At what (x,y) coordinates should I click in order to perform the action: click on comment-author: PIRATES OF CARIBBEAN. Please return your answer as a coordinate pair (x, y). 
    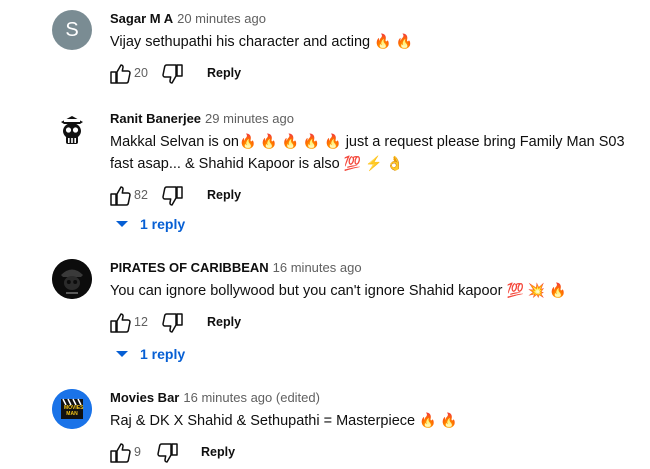
    Looking at the image, I should click on (189, 267).